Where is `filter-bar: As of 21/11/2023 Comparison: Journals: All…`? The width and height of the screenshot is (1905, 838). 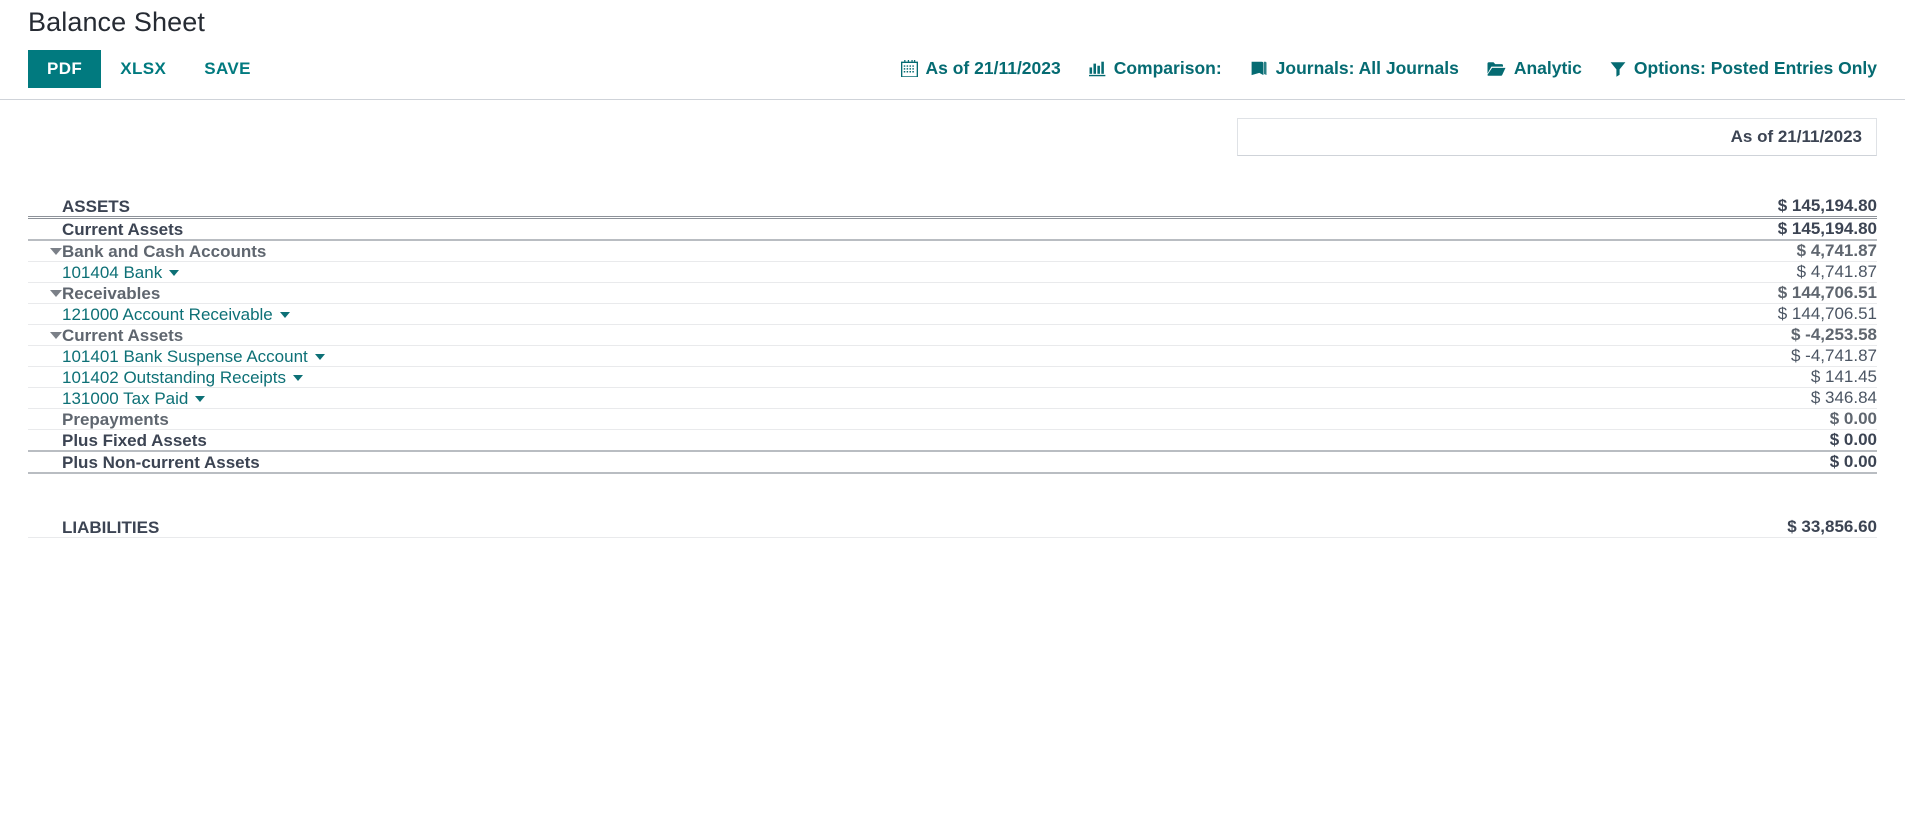
filter-bar: As of 21/11/2023 Comparison: Journals: All… is located at coordinates (1243, 69).